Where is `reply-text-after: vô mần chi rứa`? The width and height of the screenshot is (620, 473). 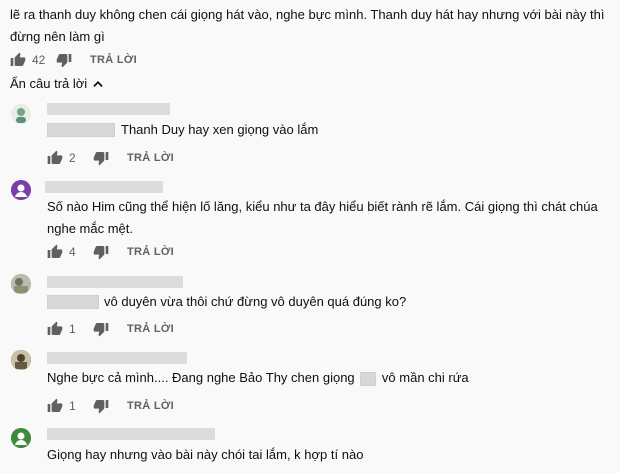 reply-text-after: vô mần chi rứa is located at coordinates (425, 377).